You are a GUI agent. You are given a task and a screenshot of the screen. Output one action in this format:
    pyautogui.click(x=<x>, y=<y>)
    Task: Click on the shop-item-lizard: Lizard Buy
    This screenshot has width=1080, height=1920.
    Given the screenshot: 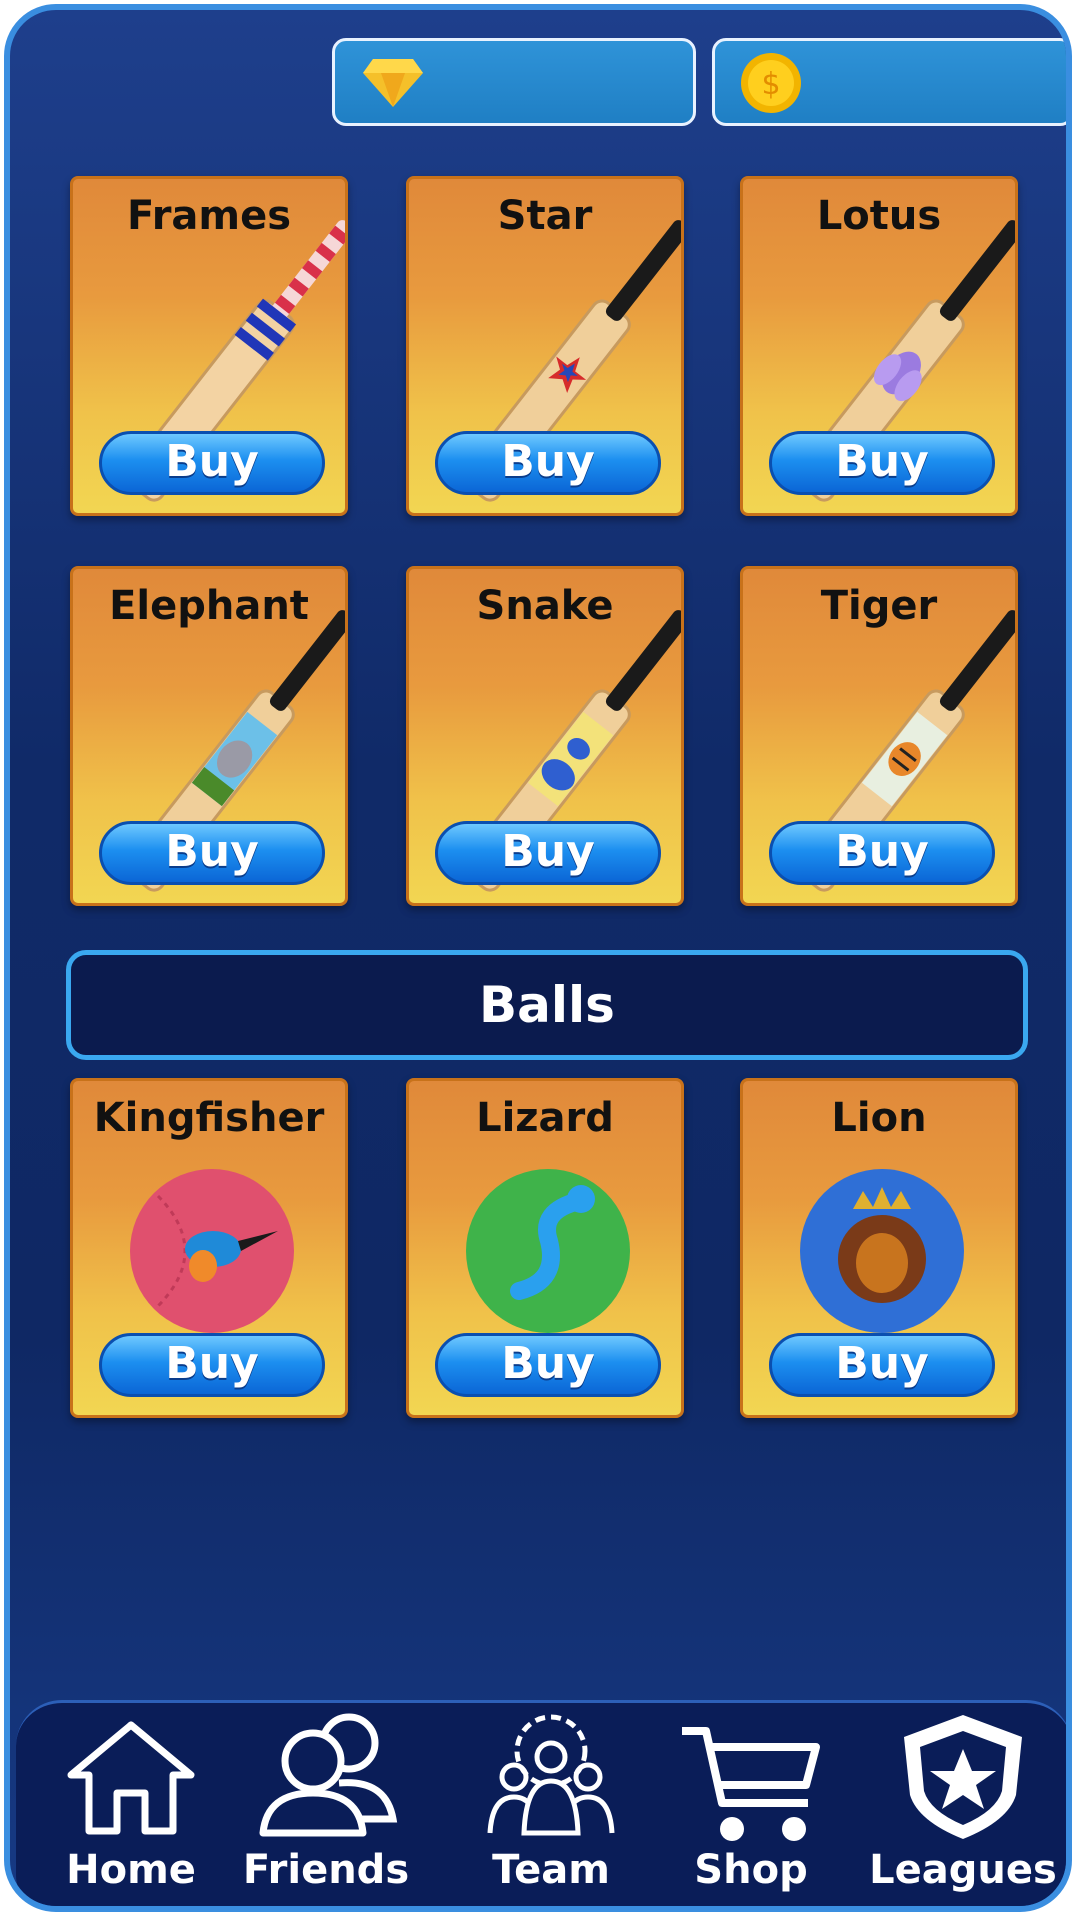 What is the action you would take?
    pyautogui.click(x=545, y=1248)
    